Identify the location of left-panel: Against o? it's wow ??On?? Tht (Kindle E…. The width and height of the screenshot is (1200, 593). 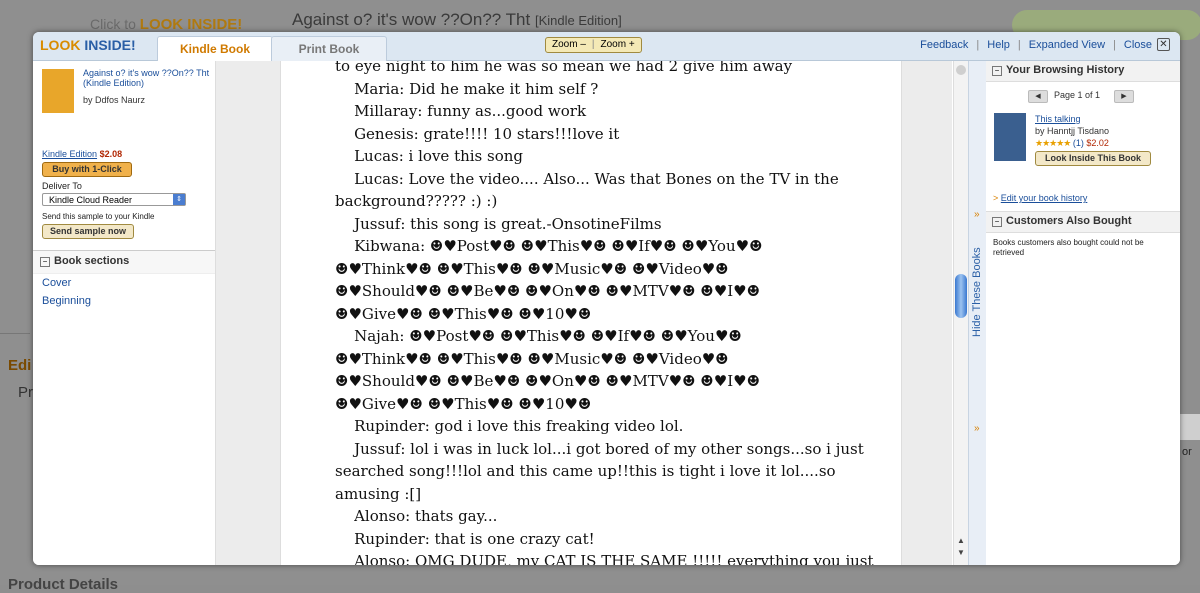
(124, 313).